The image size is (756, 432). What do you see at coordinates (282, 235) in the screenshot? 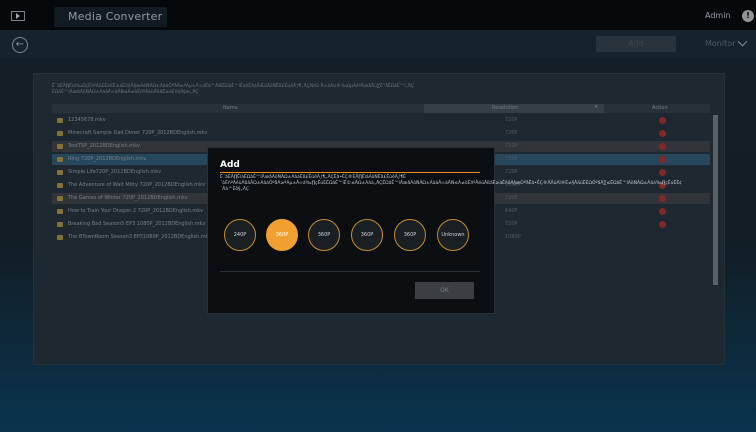
I see `resolution-option-360p-selected: 360P` at bounding box center [282, 235].